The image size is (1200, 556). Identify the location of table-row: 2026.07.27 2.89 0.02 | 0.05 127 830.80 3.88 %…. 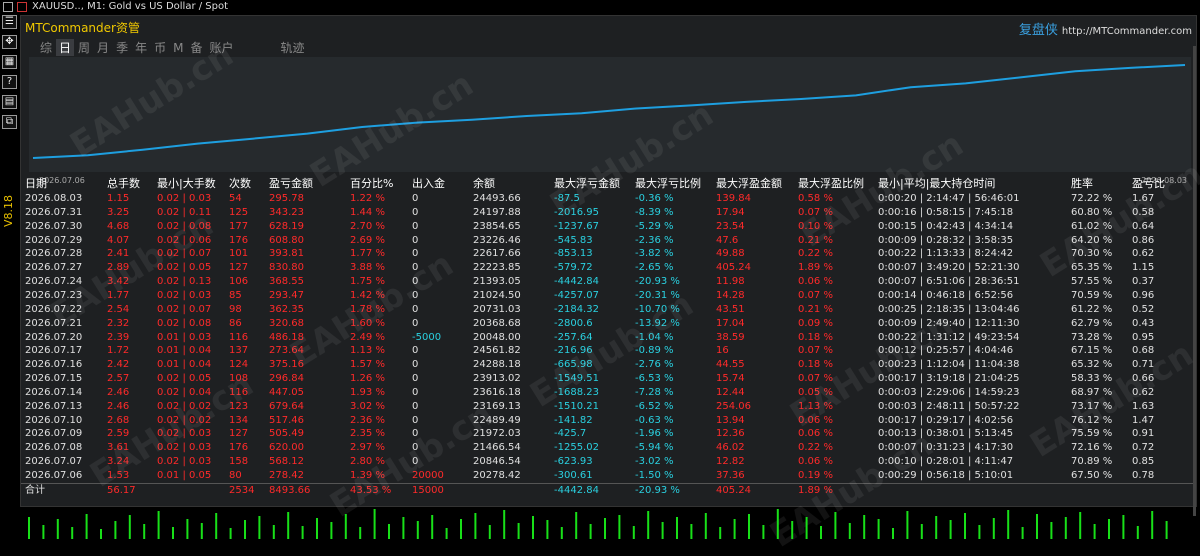
(608, 267).